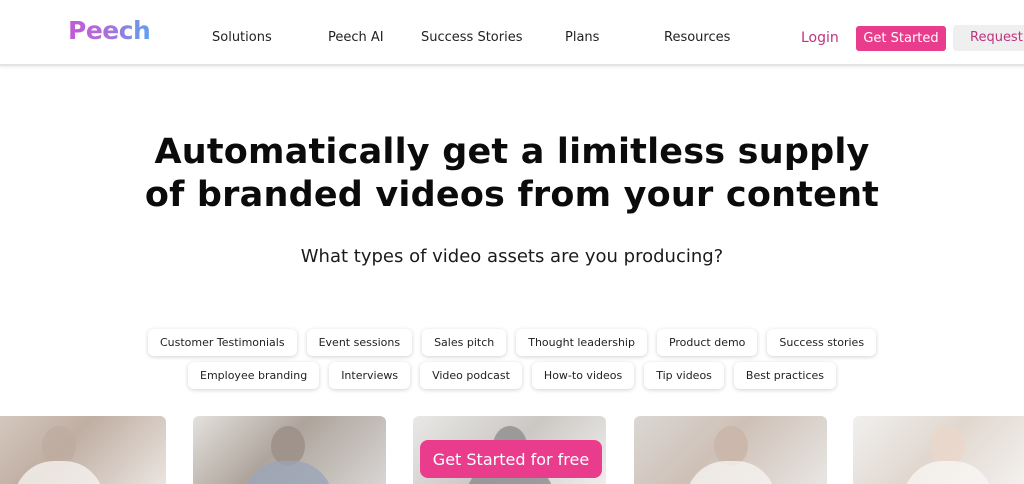 This screenshot has height=484, width=1024. Describe the element at coordinates (471, 375) in the screenshot. I see `chip-video-podcast: Video podcast` at that location.